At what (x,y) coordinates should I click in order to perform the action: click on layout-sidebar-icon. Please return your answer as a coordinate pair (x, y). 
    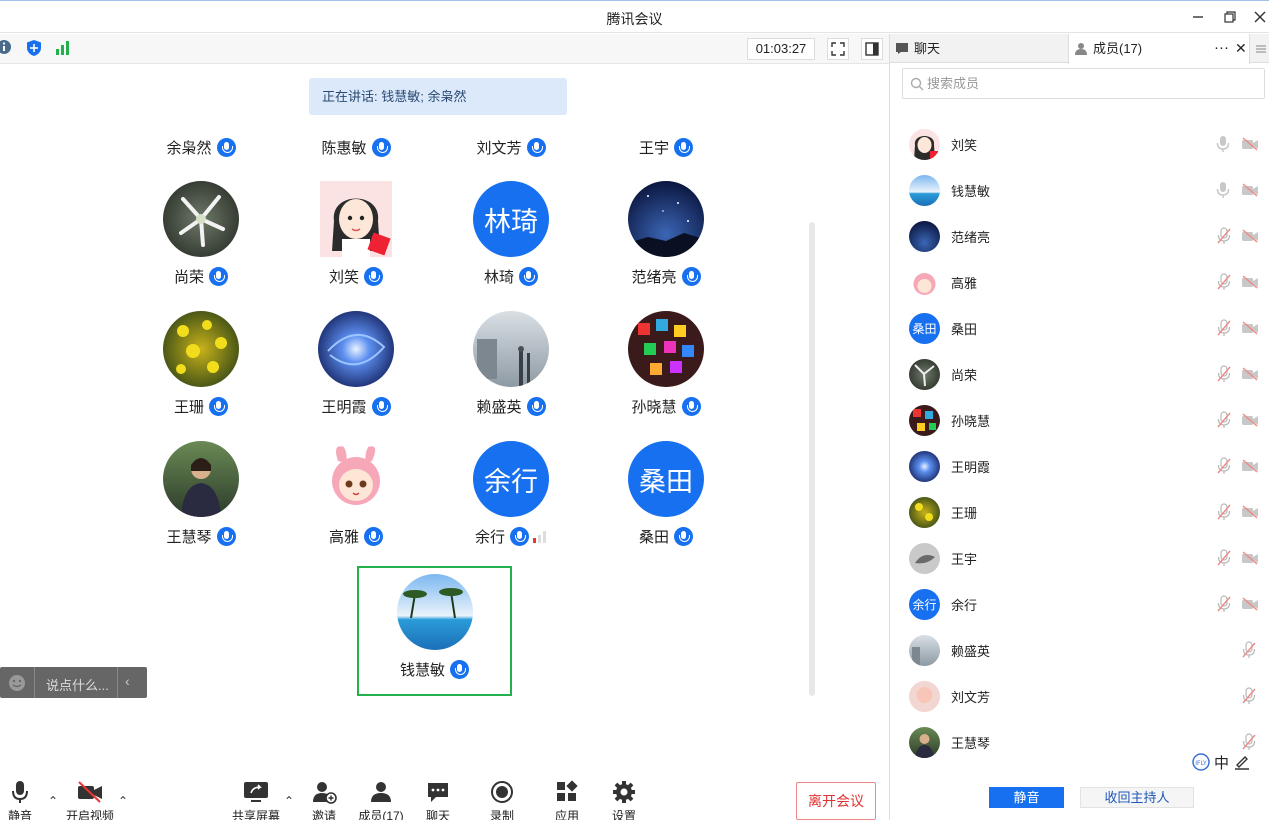
    Looking at the image, I should click on (872, 49).